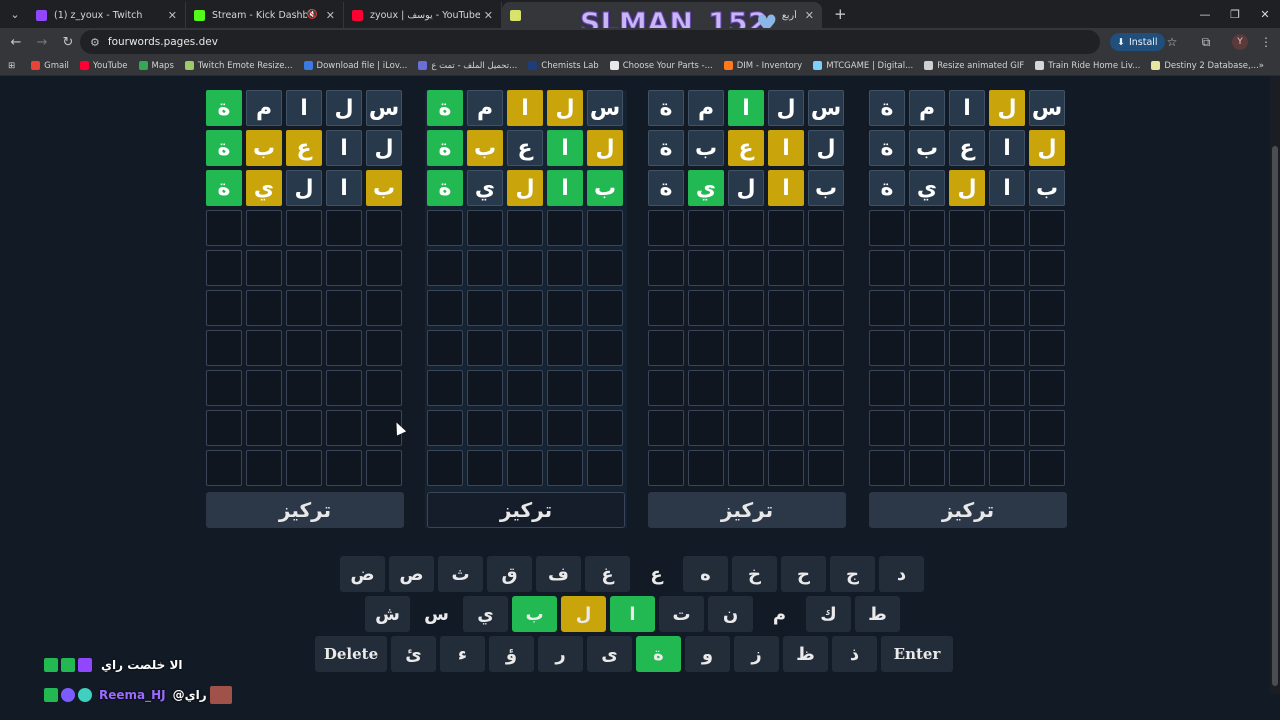 The width and height of the screenshot is (1280, 720). Describe the element at coordinates (681, 614) in the screenshot. I see `keyboard-key: ت` at that location.